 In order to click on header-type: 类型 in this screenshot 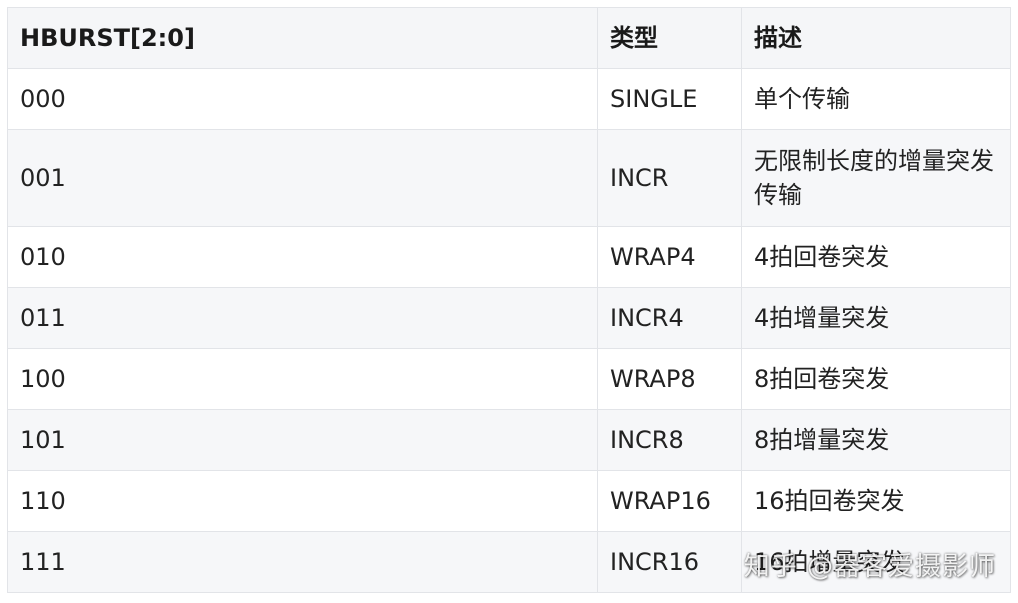, I will do `click(669, 38)`.